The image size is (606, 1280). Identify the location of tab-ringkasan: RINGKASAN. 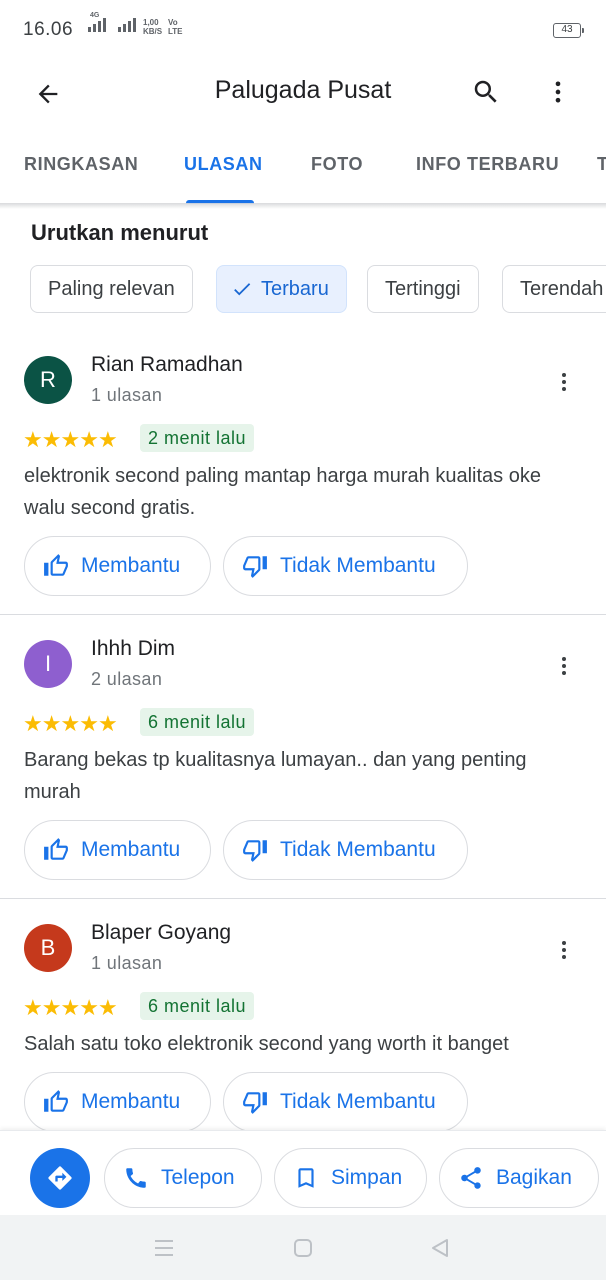
(81, 164).